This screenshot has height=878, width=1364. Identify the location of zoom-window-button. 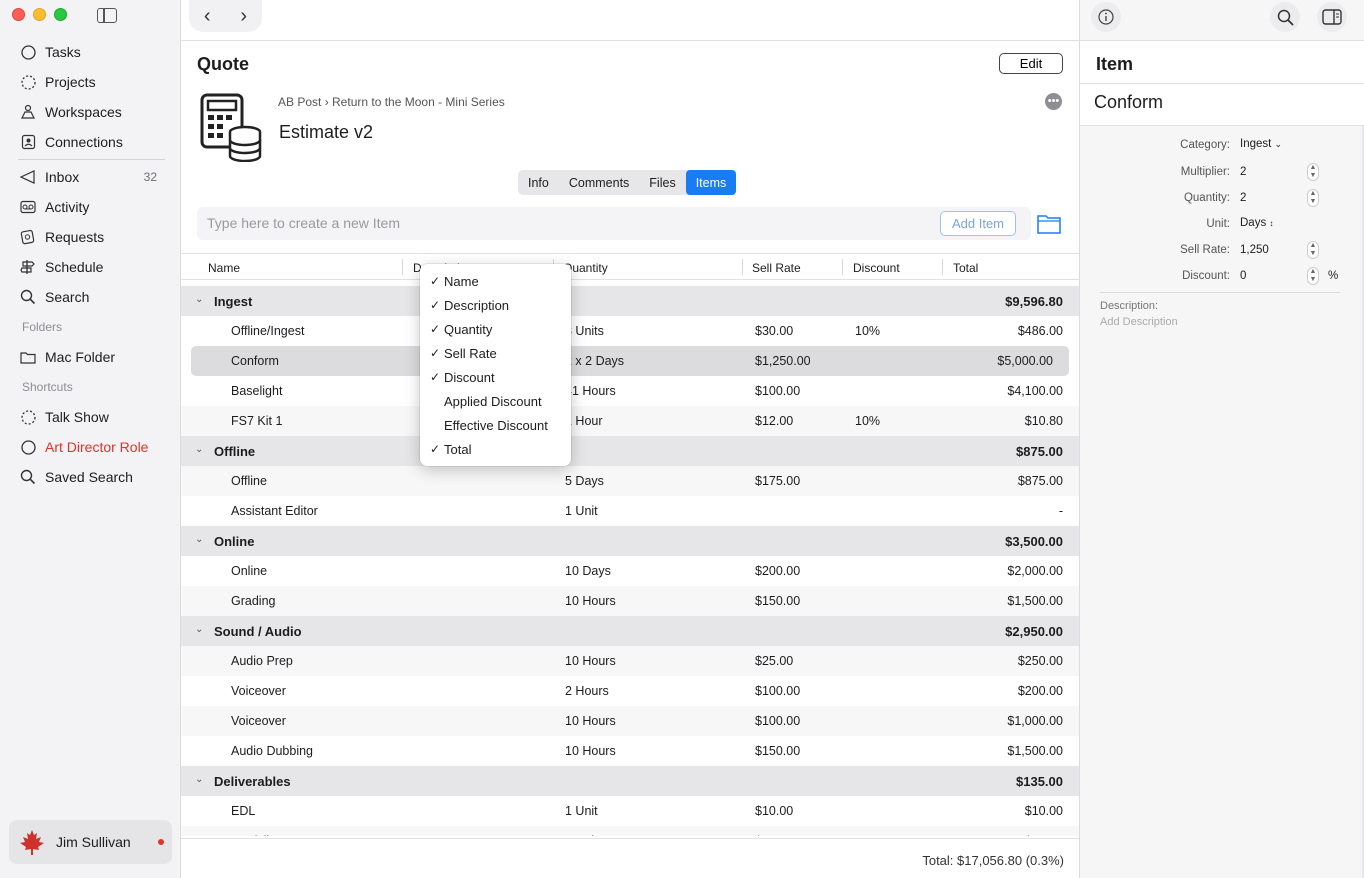
(60, 14).